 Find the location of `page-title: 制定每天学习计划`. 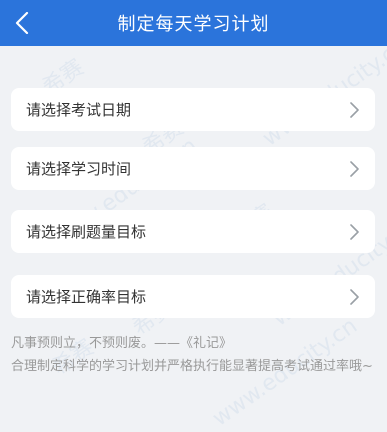

page-title: 制定每天学习计划 is located at coordinates (193, 24).